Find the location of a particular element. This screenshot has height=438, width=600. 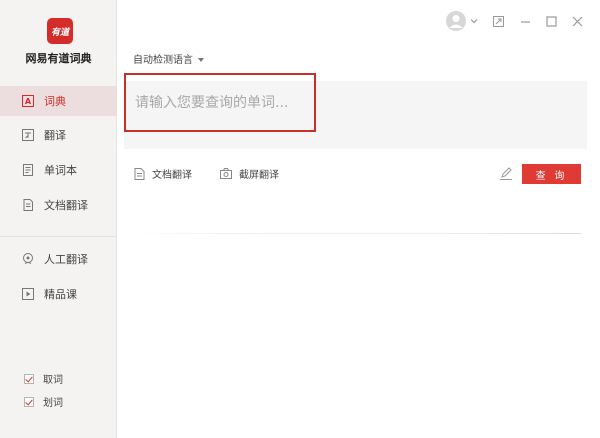

shrink-icon is located at coordinates (498, 21).